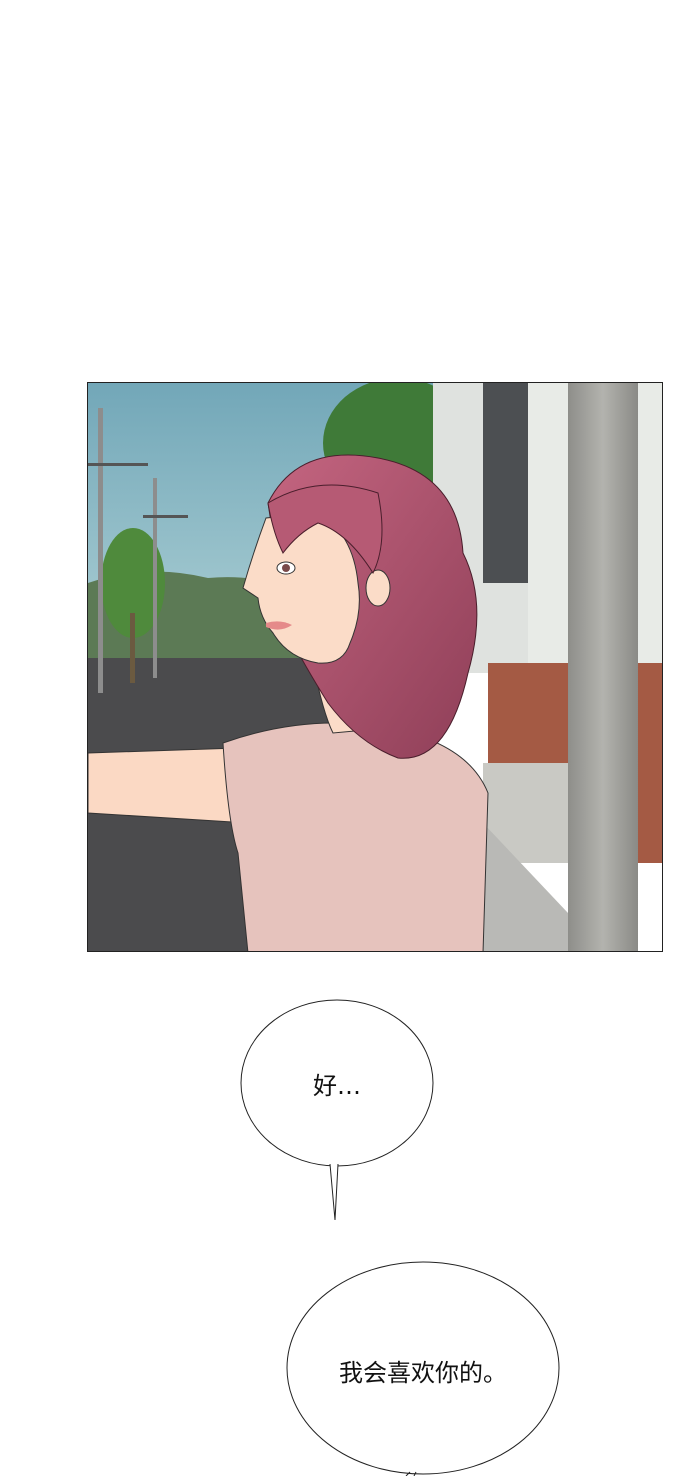 The width and height of the screenshot is (690, 1476). I want to click on bubble-layer, so click(400, 1237).